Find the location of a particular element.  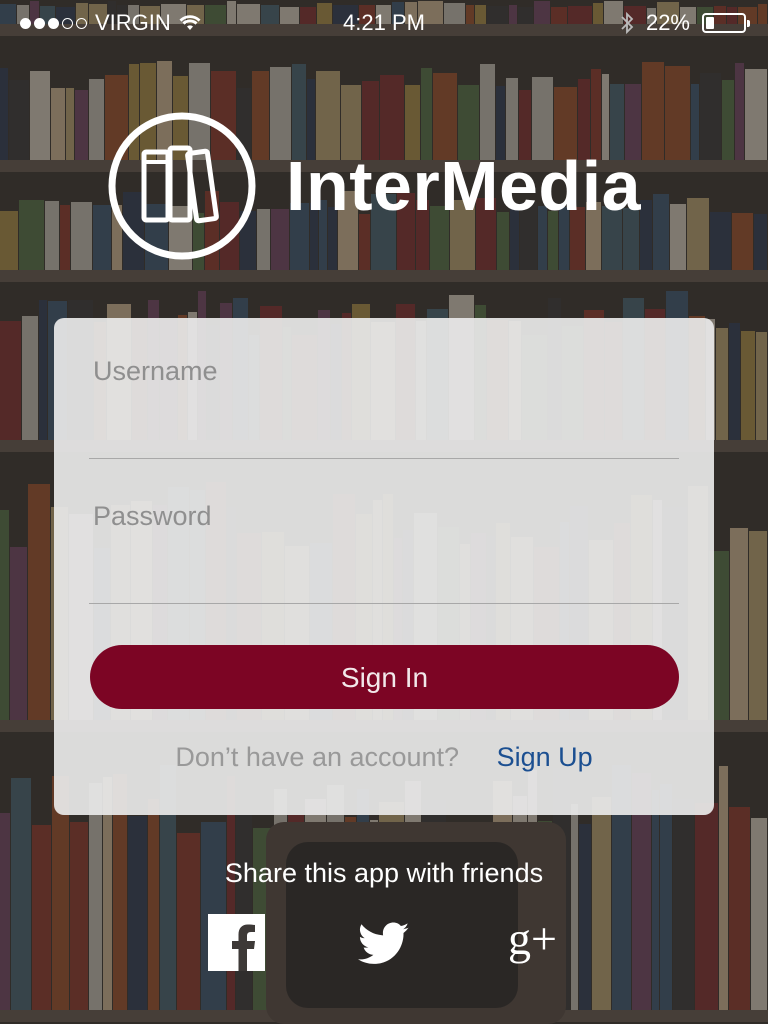

bluetooth-icon is located at coordinates (627, 23).